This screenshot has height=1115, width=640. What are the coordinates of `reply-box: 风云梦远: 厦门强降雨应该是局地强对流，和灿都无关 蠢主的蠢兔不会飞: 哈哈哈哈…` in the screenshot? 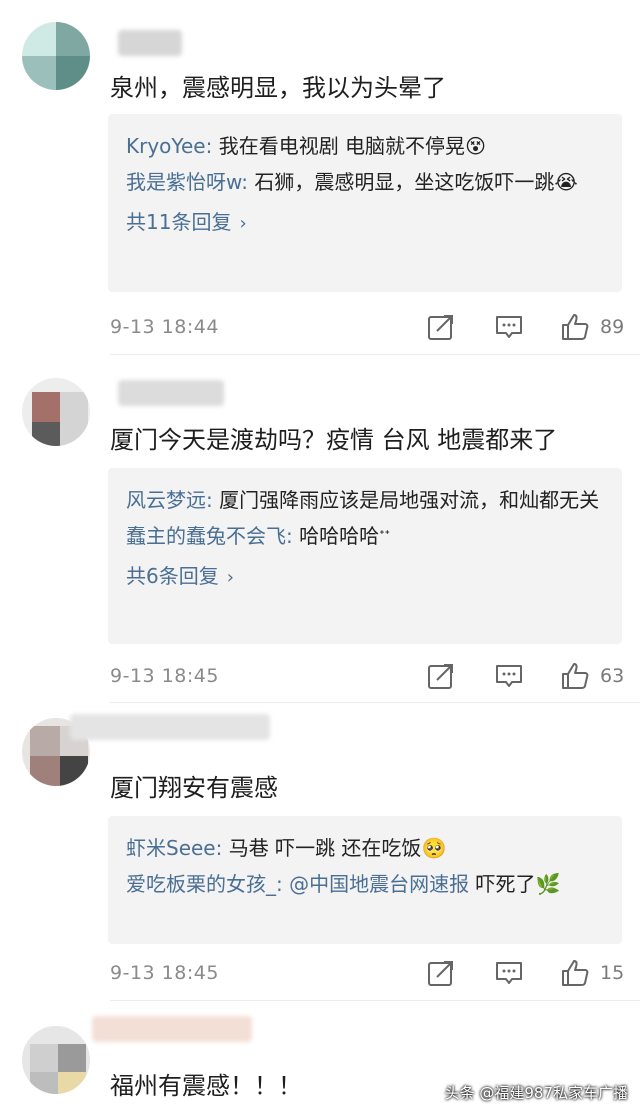 It's located at (365, 556).